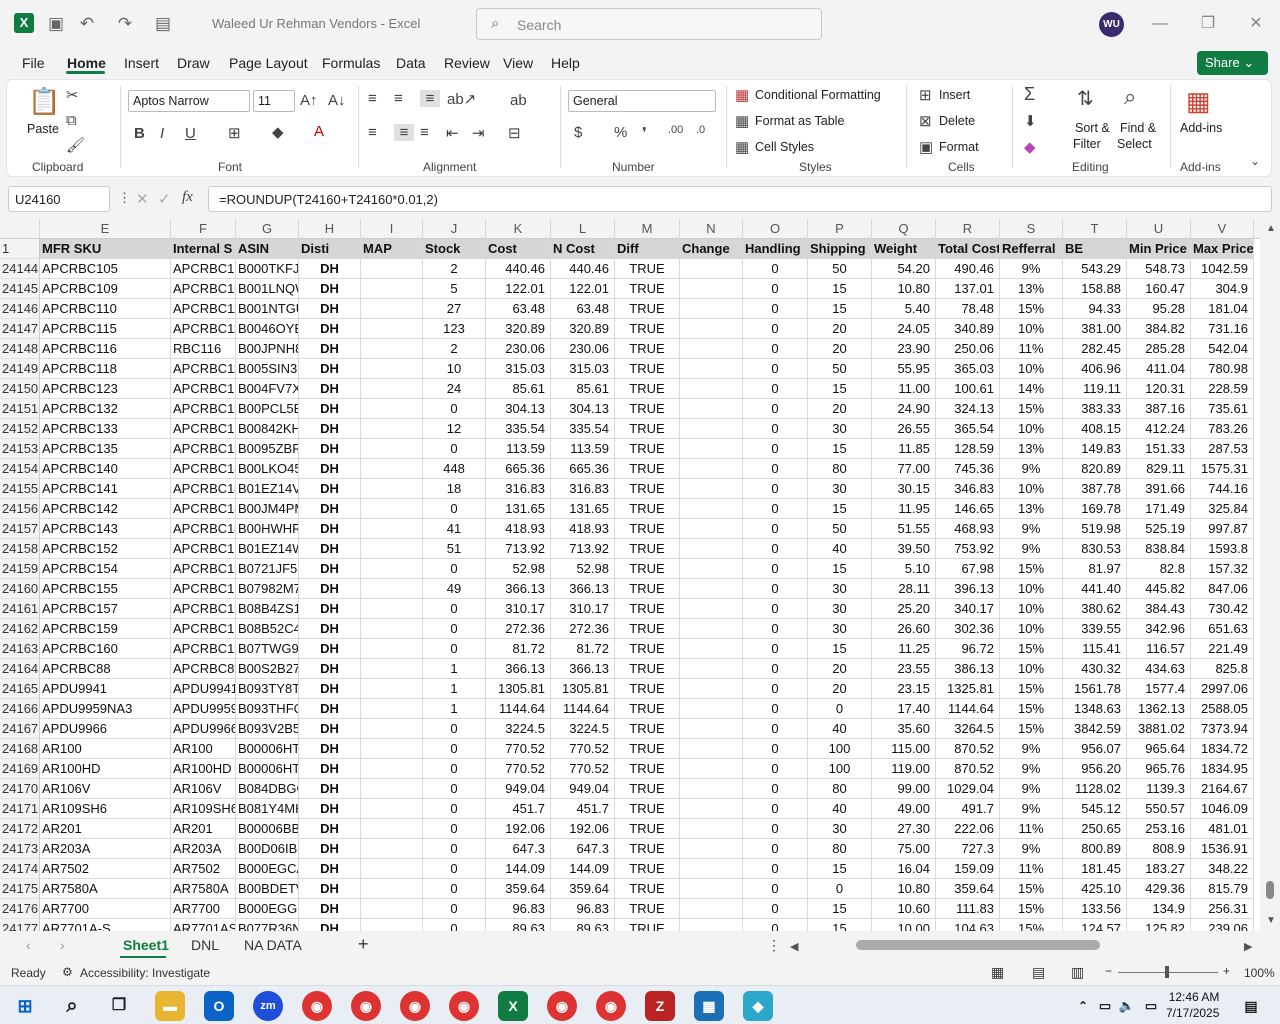  What do you see at coordinates (267, 829) in the screenshot?
I see `cell: B00006BB` at bounding box center [267, 829].